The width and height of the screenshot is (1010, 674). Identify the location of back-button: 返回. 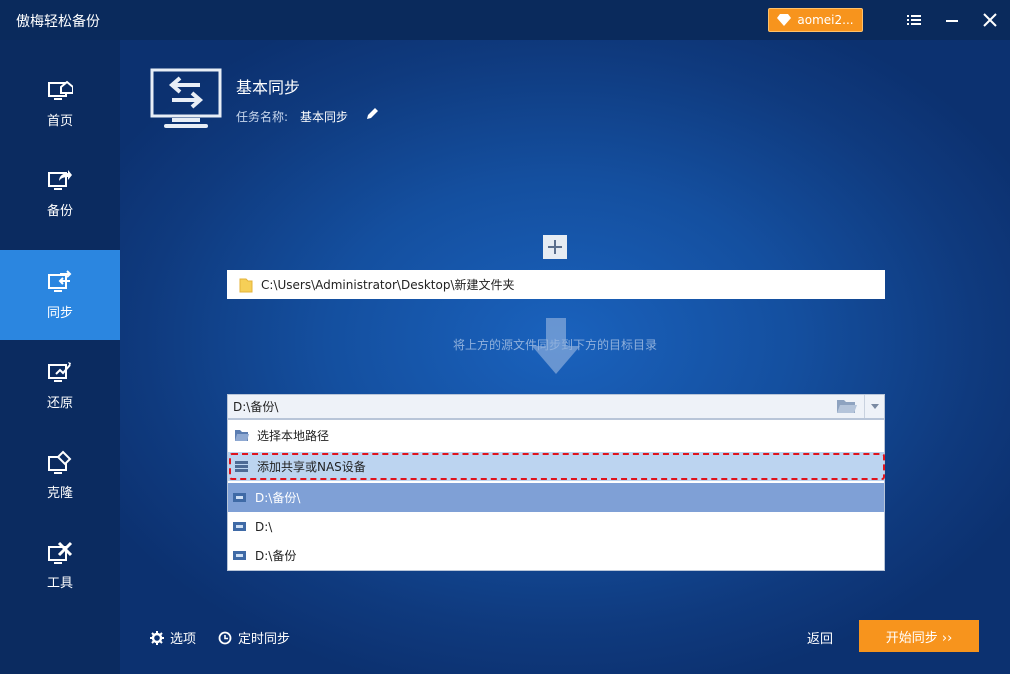
(820, 637).